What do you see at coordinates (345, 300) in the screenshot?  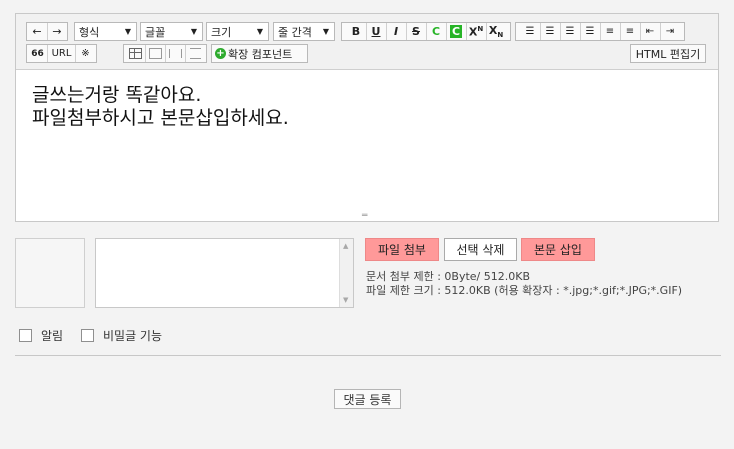 I see `scroll-down-icon: ▼` at bounding box center [345, 300].